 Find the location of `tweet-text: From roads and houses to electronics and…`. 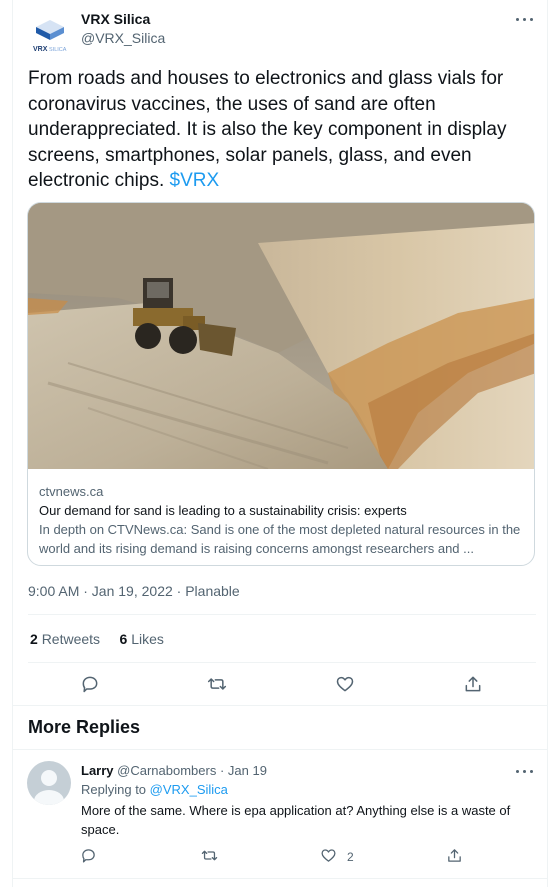

tweet-text: From roads and houses to electronics and… is located at coordinates (283, 130).